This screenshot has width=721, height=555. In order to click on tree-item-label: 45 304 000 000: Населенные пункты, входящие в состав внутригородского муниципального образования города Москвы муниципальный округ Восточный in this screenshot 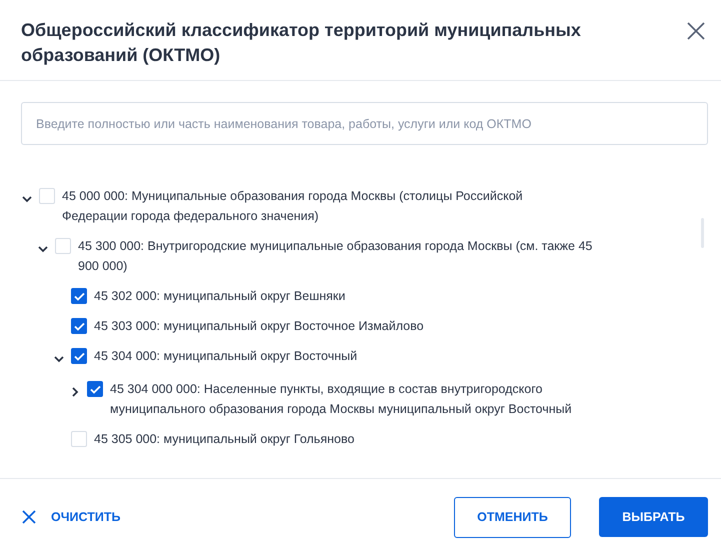, I will do `click(341, 399)`.